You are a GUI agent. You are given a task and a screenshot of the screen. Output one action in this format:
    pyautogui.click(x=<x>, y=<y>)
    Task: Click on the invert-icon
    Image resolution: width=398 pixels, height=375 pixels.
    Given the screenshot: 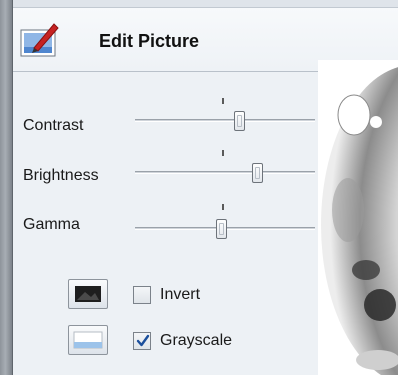 What is the action you would take?
    pyautogui.click(x=88, y=294)
    